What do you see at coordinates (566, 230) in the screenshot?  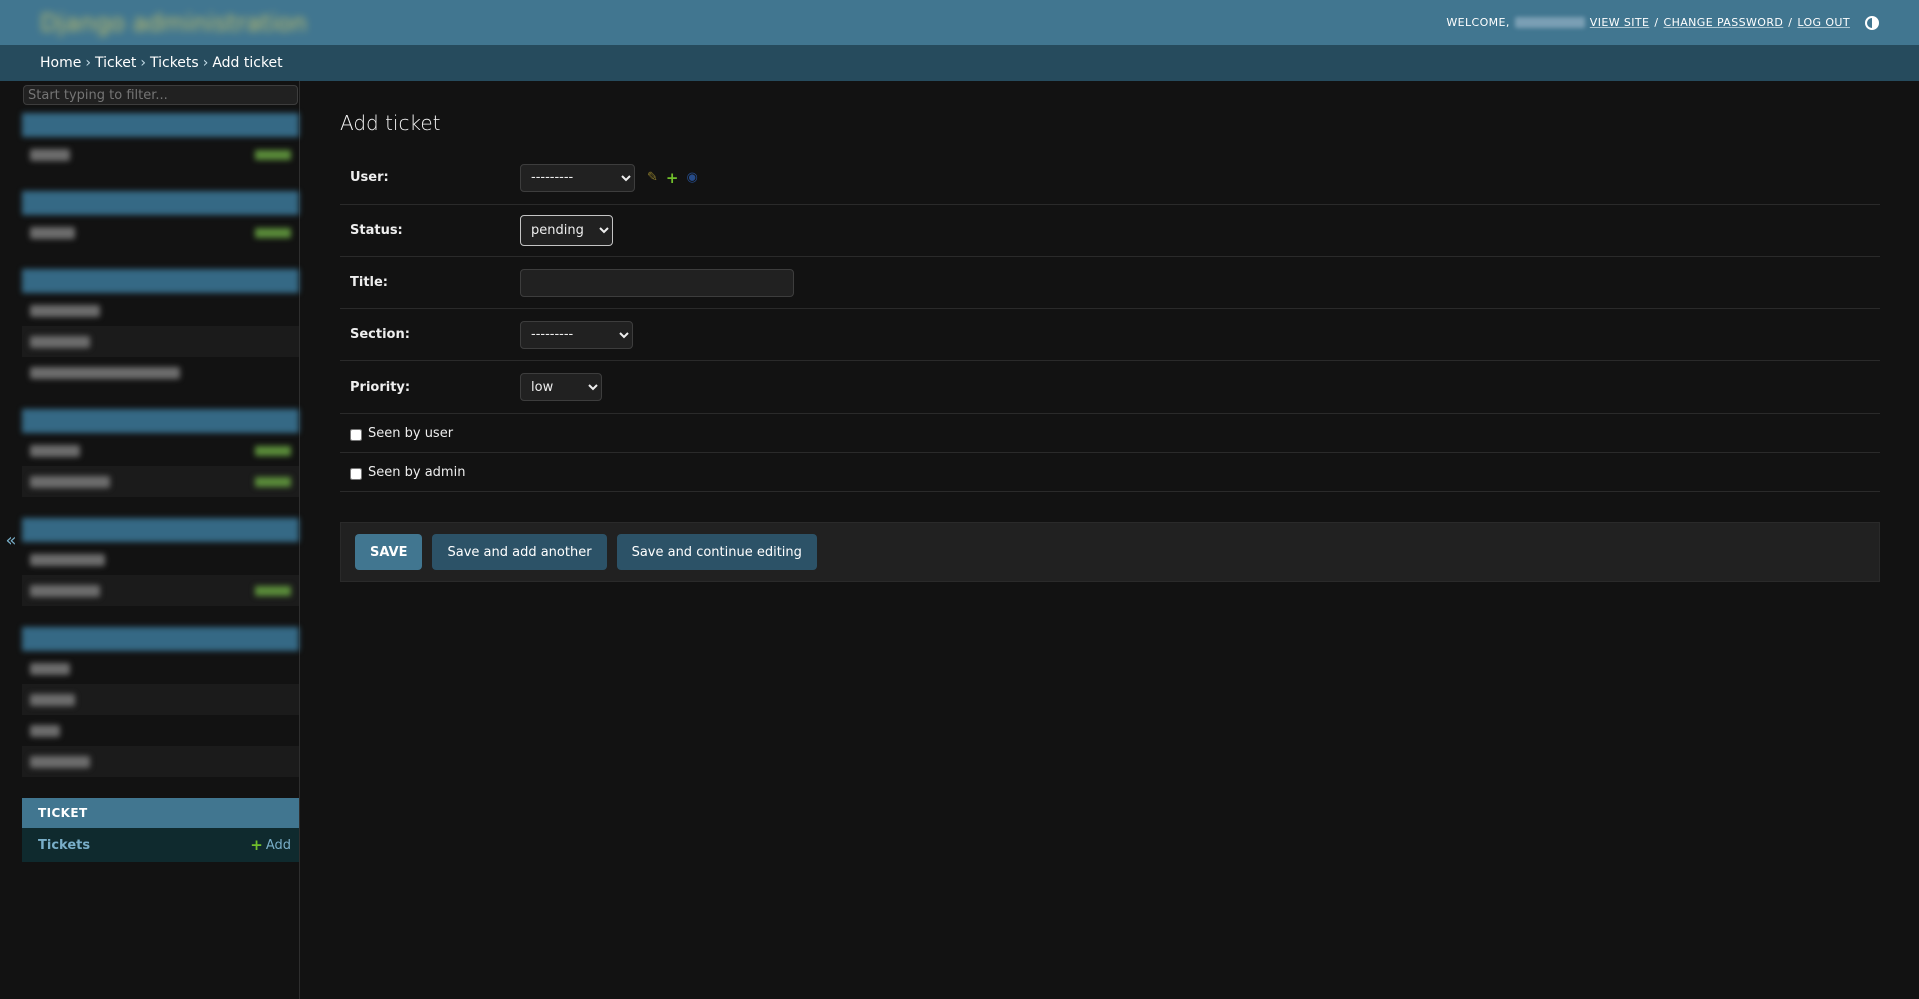 I see `status-select: pending` at bounding box center [566, 230].